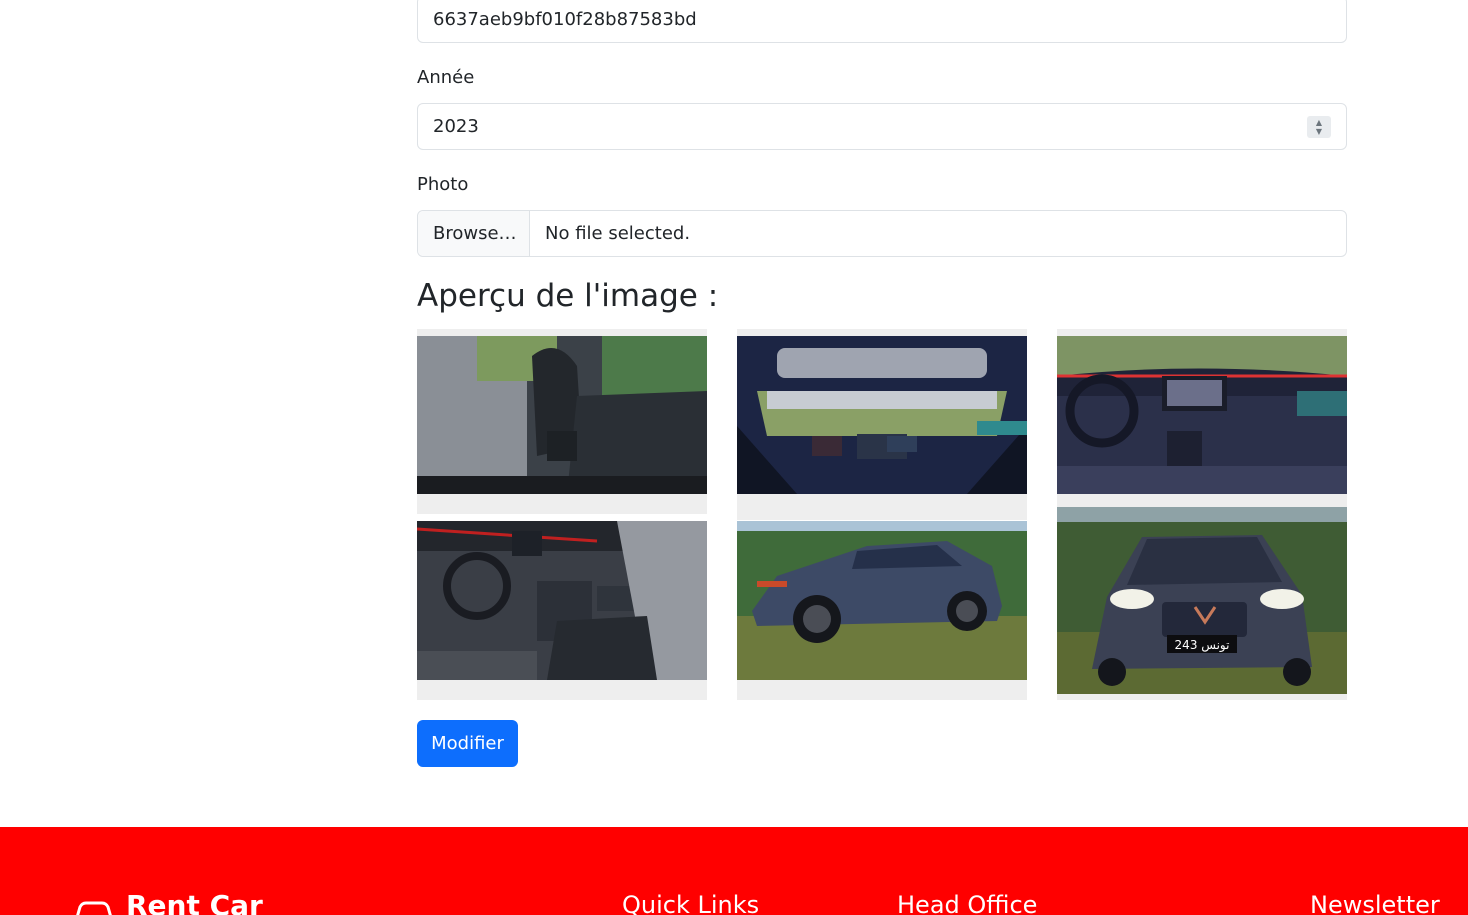  Describe the element at coordinates (568, 296) in the screenshot. I see `preview-title: Aperçu de l'image :` at that location.